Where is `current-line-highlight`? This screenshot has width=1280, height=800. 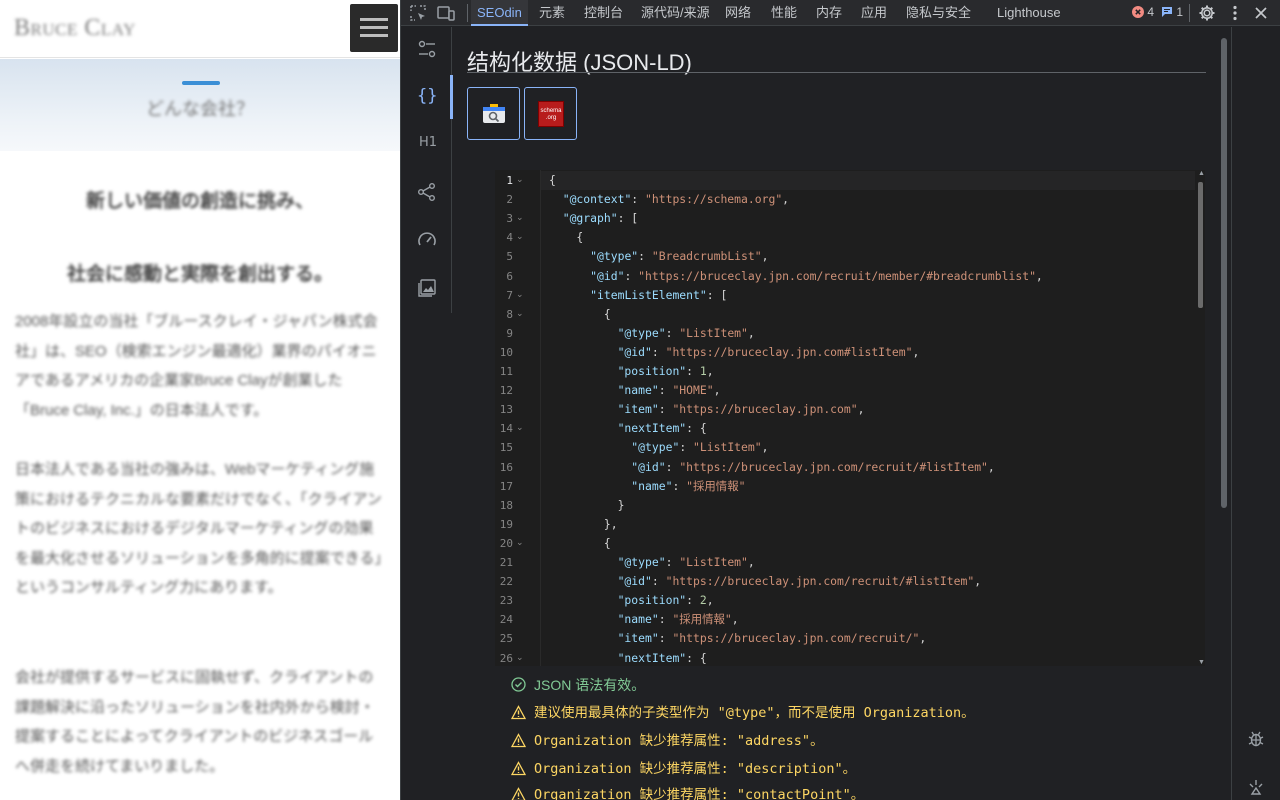
current-line-highlight is located at coordinates (868, 180).